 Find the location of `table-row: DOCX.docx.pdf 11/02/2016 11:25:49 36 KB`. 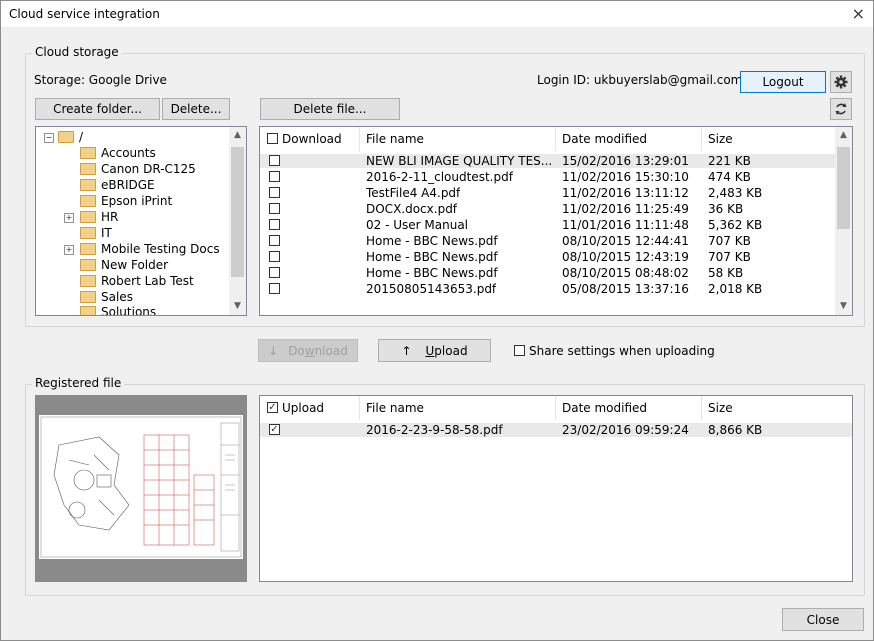

table-row: DOCX.docx.pdf 11/02/2016 11:25:49 36 KB is located at coordinates (548, 209).